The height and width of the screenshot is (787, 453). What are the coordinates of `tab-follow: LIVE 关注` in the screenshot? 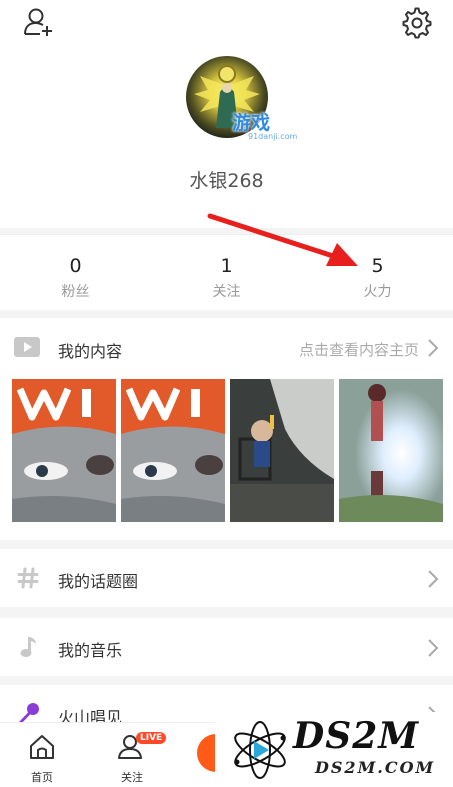 It's located at (132, 755).